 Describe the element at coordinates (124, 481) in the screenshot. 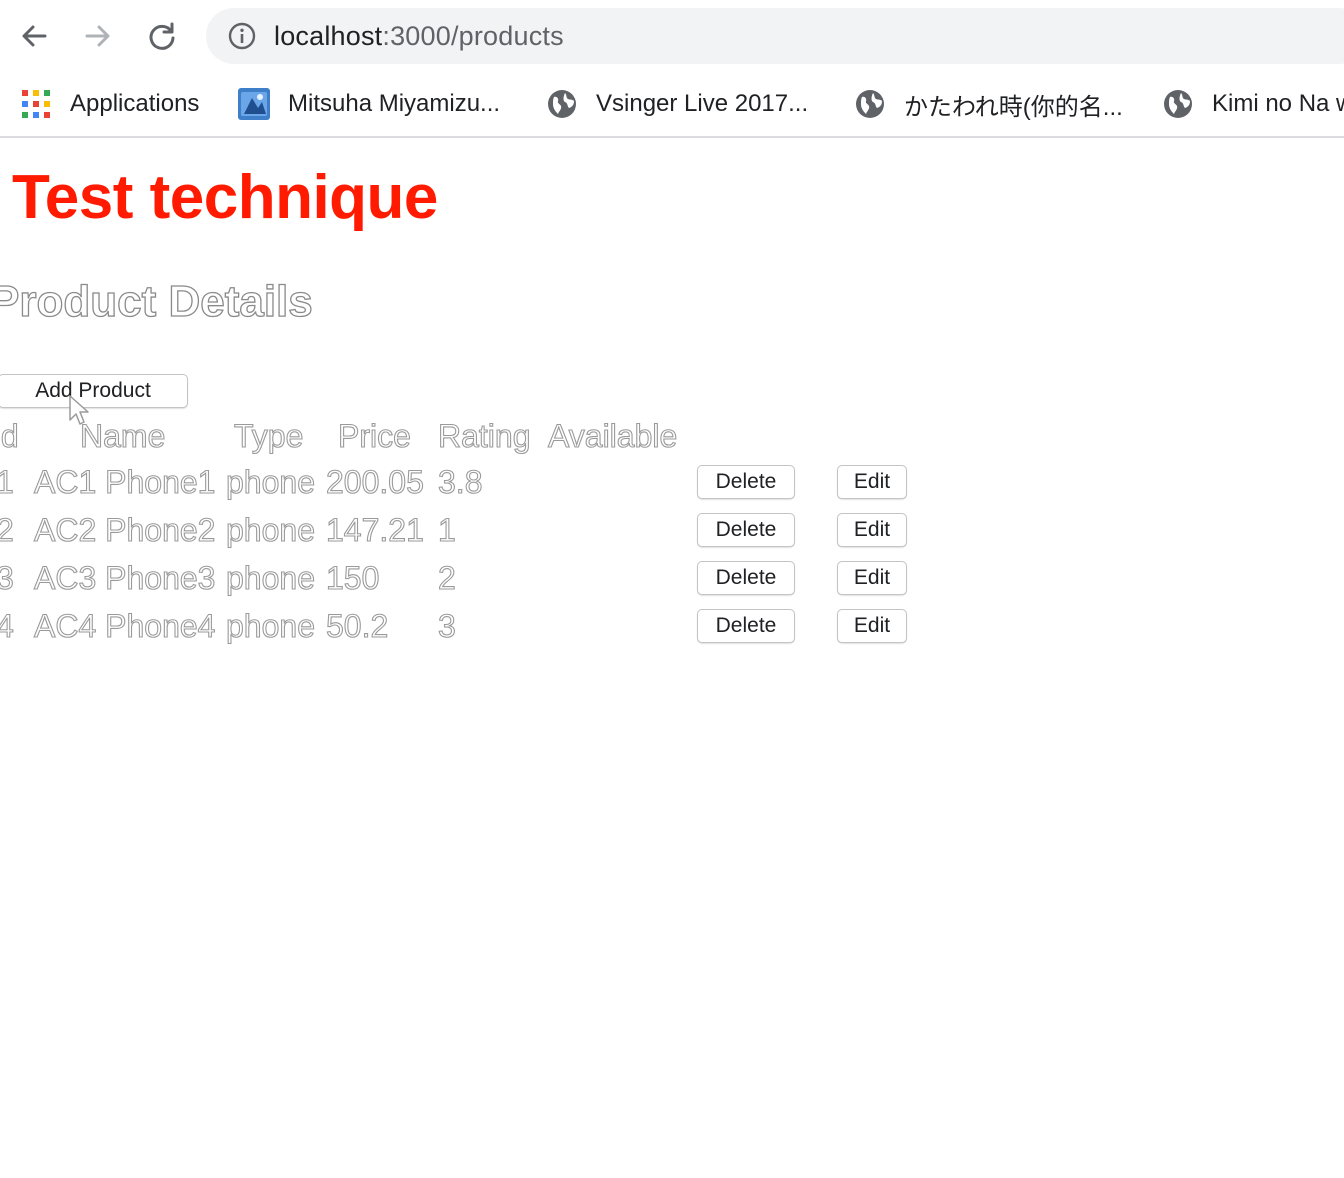

I see `cell-name: AC1 Phone1` at that location.